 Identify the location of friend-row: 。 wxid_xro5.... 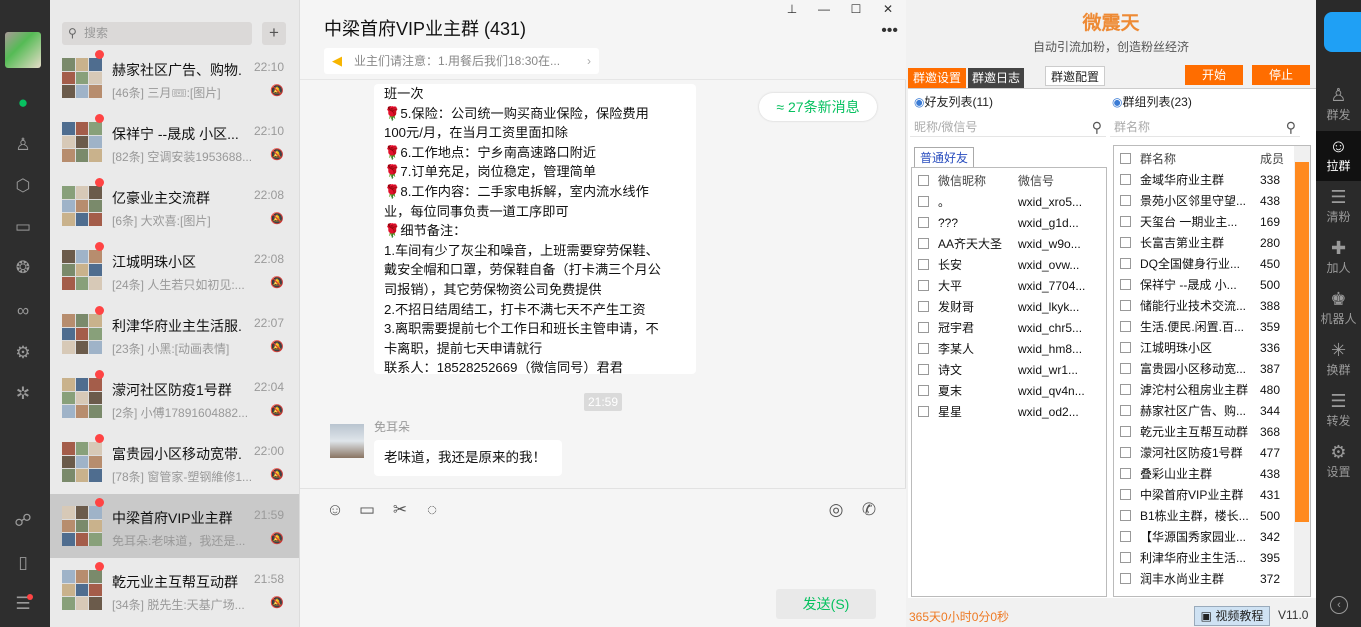
(1011, 202).